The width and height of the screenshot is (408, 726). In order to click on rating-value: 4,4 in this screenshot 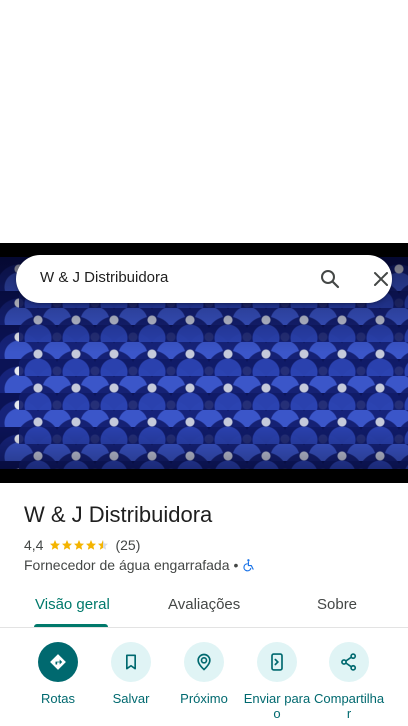, I will do `click(34, 545)`.